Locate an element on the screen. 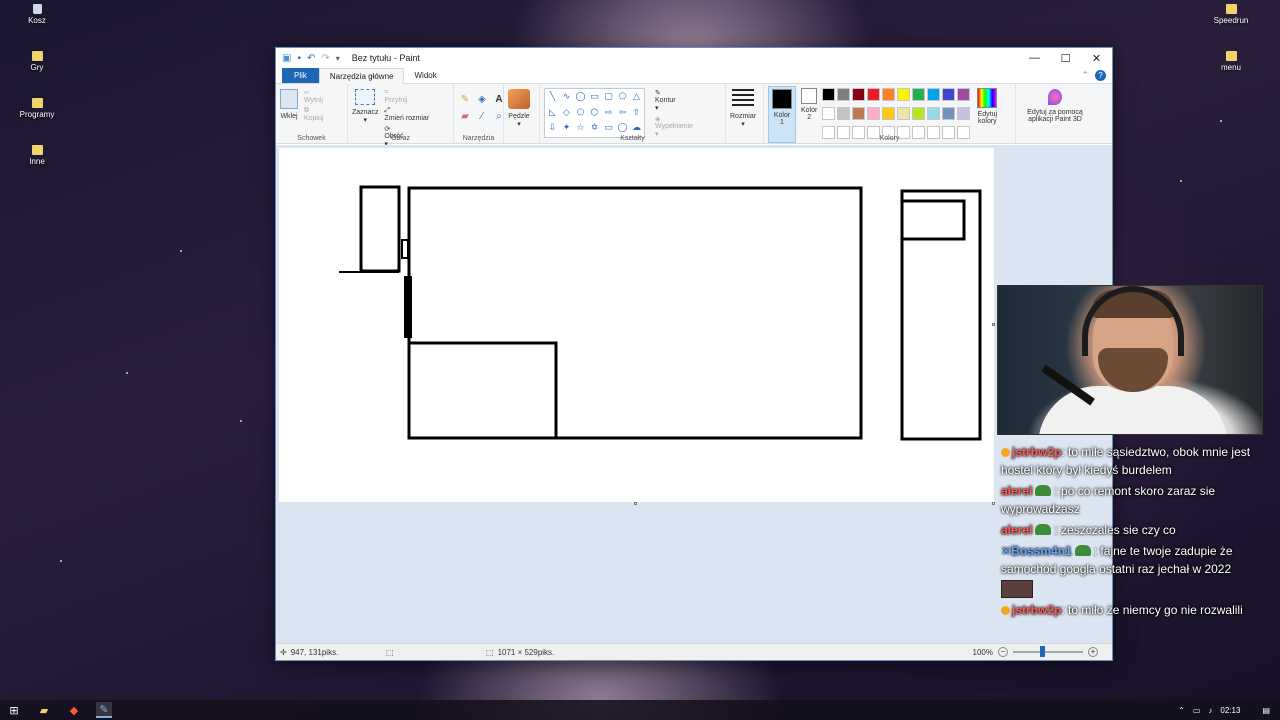  volume-icon: ♪ is located at coordinates (1210, 710).